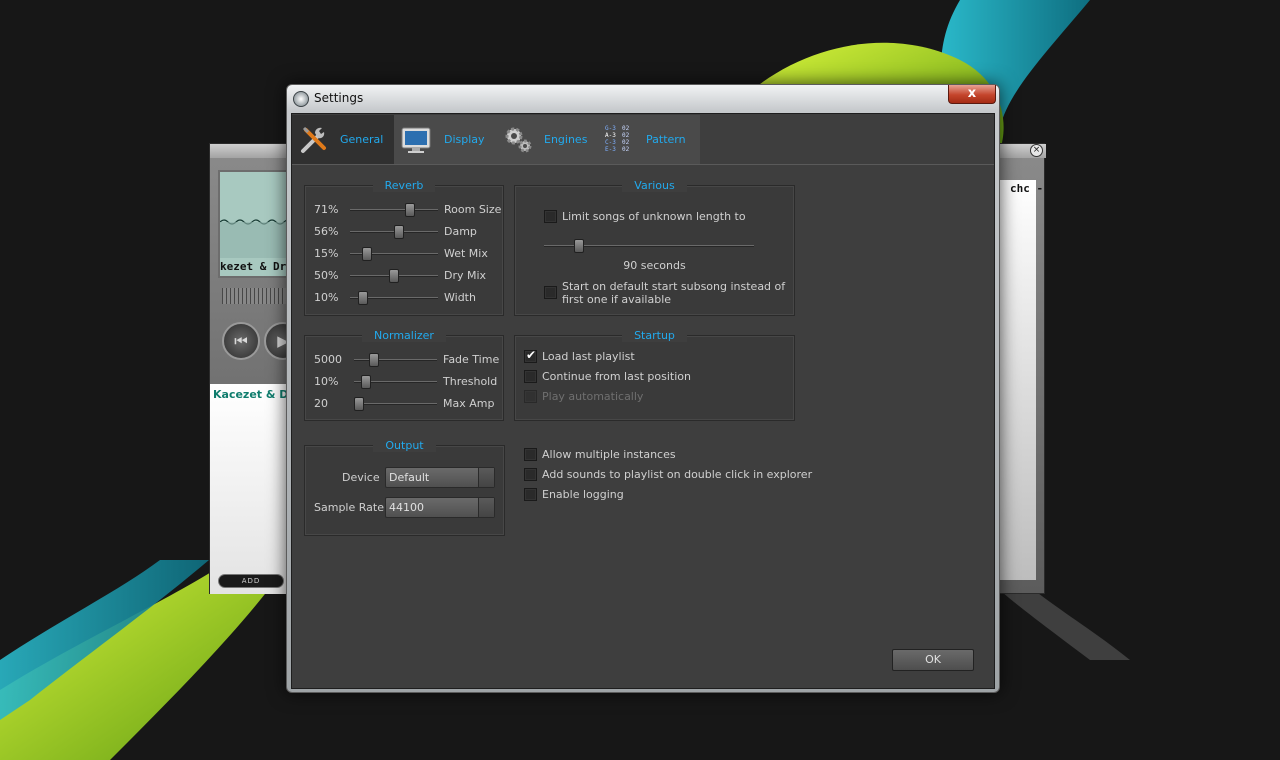 This screenshot has width=1280, height=760. Describe the element at coordinates (617, 299) in the screenshot. I see `default-subsong-label-line2: first one if available` at that location.